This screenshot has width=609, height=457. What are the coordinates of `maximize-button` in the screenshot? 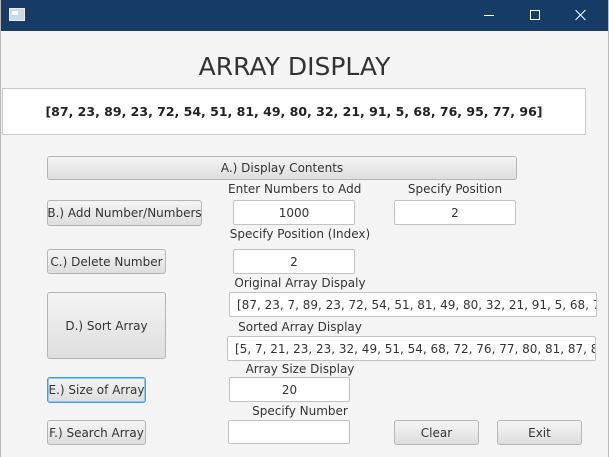 It's located at (535, 15).